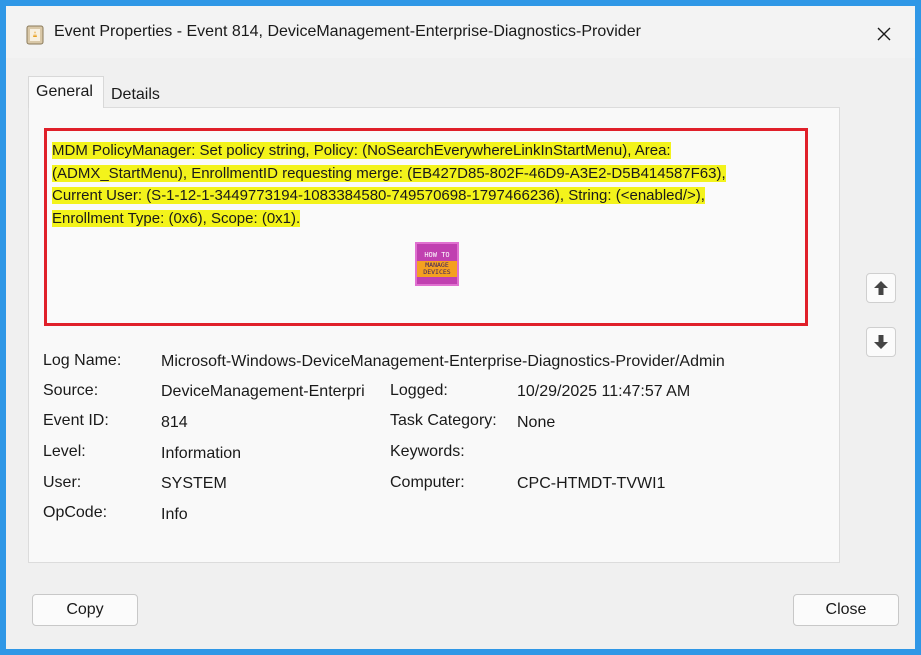 The height and width of the screenshot is (655, 921). What do you see at coordinates (427, 482) in the screenshot?
I see `computer-label: Computer:` at bounding box center [427, 482].